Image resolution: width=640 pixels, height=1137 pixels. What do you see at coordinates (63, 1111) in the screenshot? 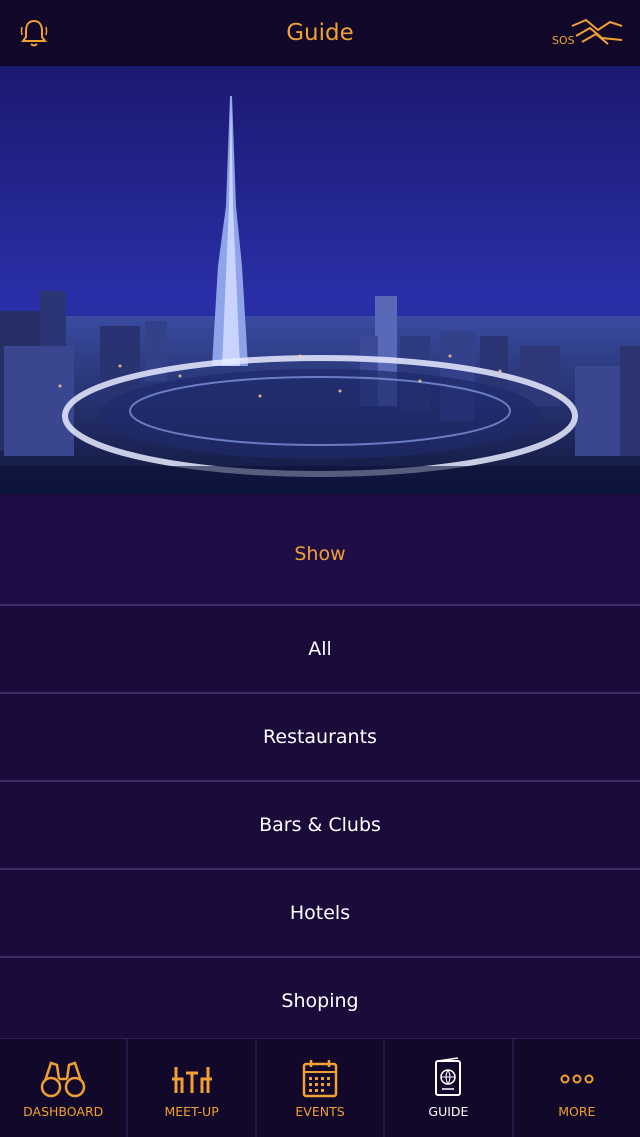
I see `tab-dashboard-label: DASHBOARD` at bounding box center [63, 1111].